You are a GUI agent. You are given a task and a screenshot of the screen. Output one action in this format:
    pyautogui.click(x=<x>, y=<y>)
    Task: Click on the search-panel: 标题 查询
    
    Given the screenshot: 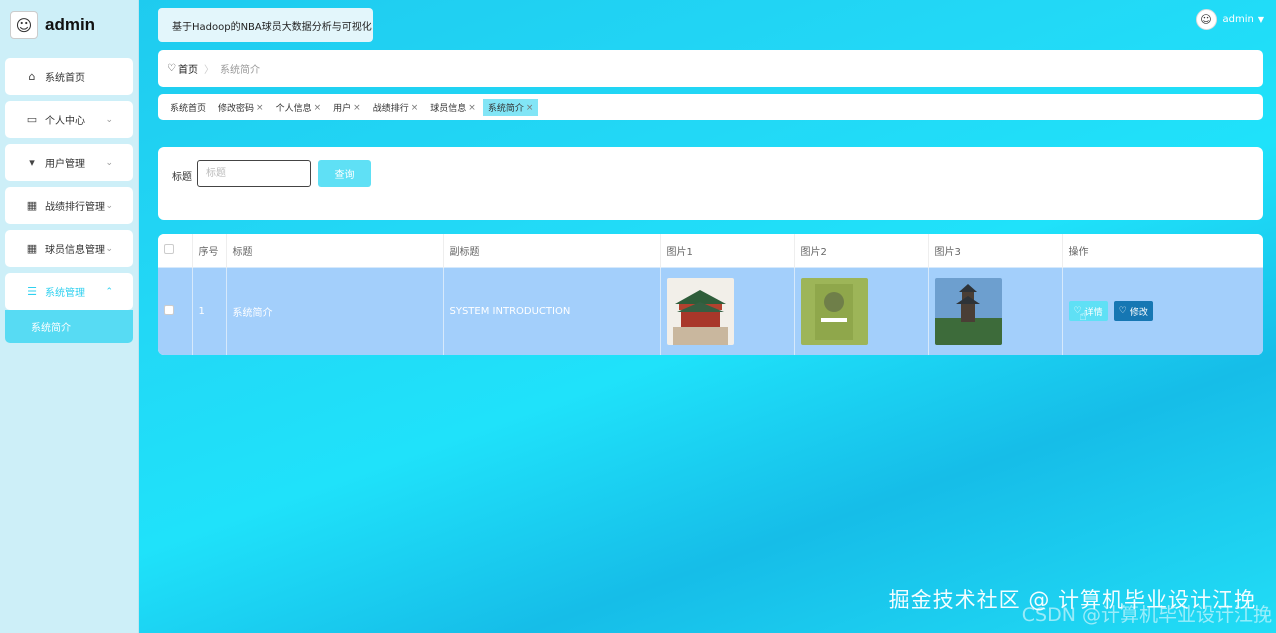 What is the action you would take?
    pyautogui.click(x=710, y=183)
    